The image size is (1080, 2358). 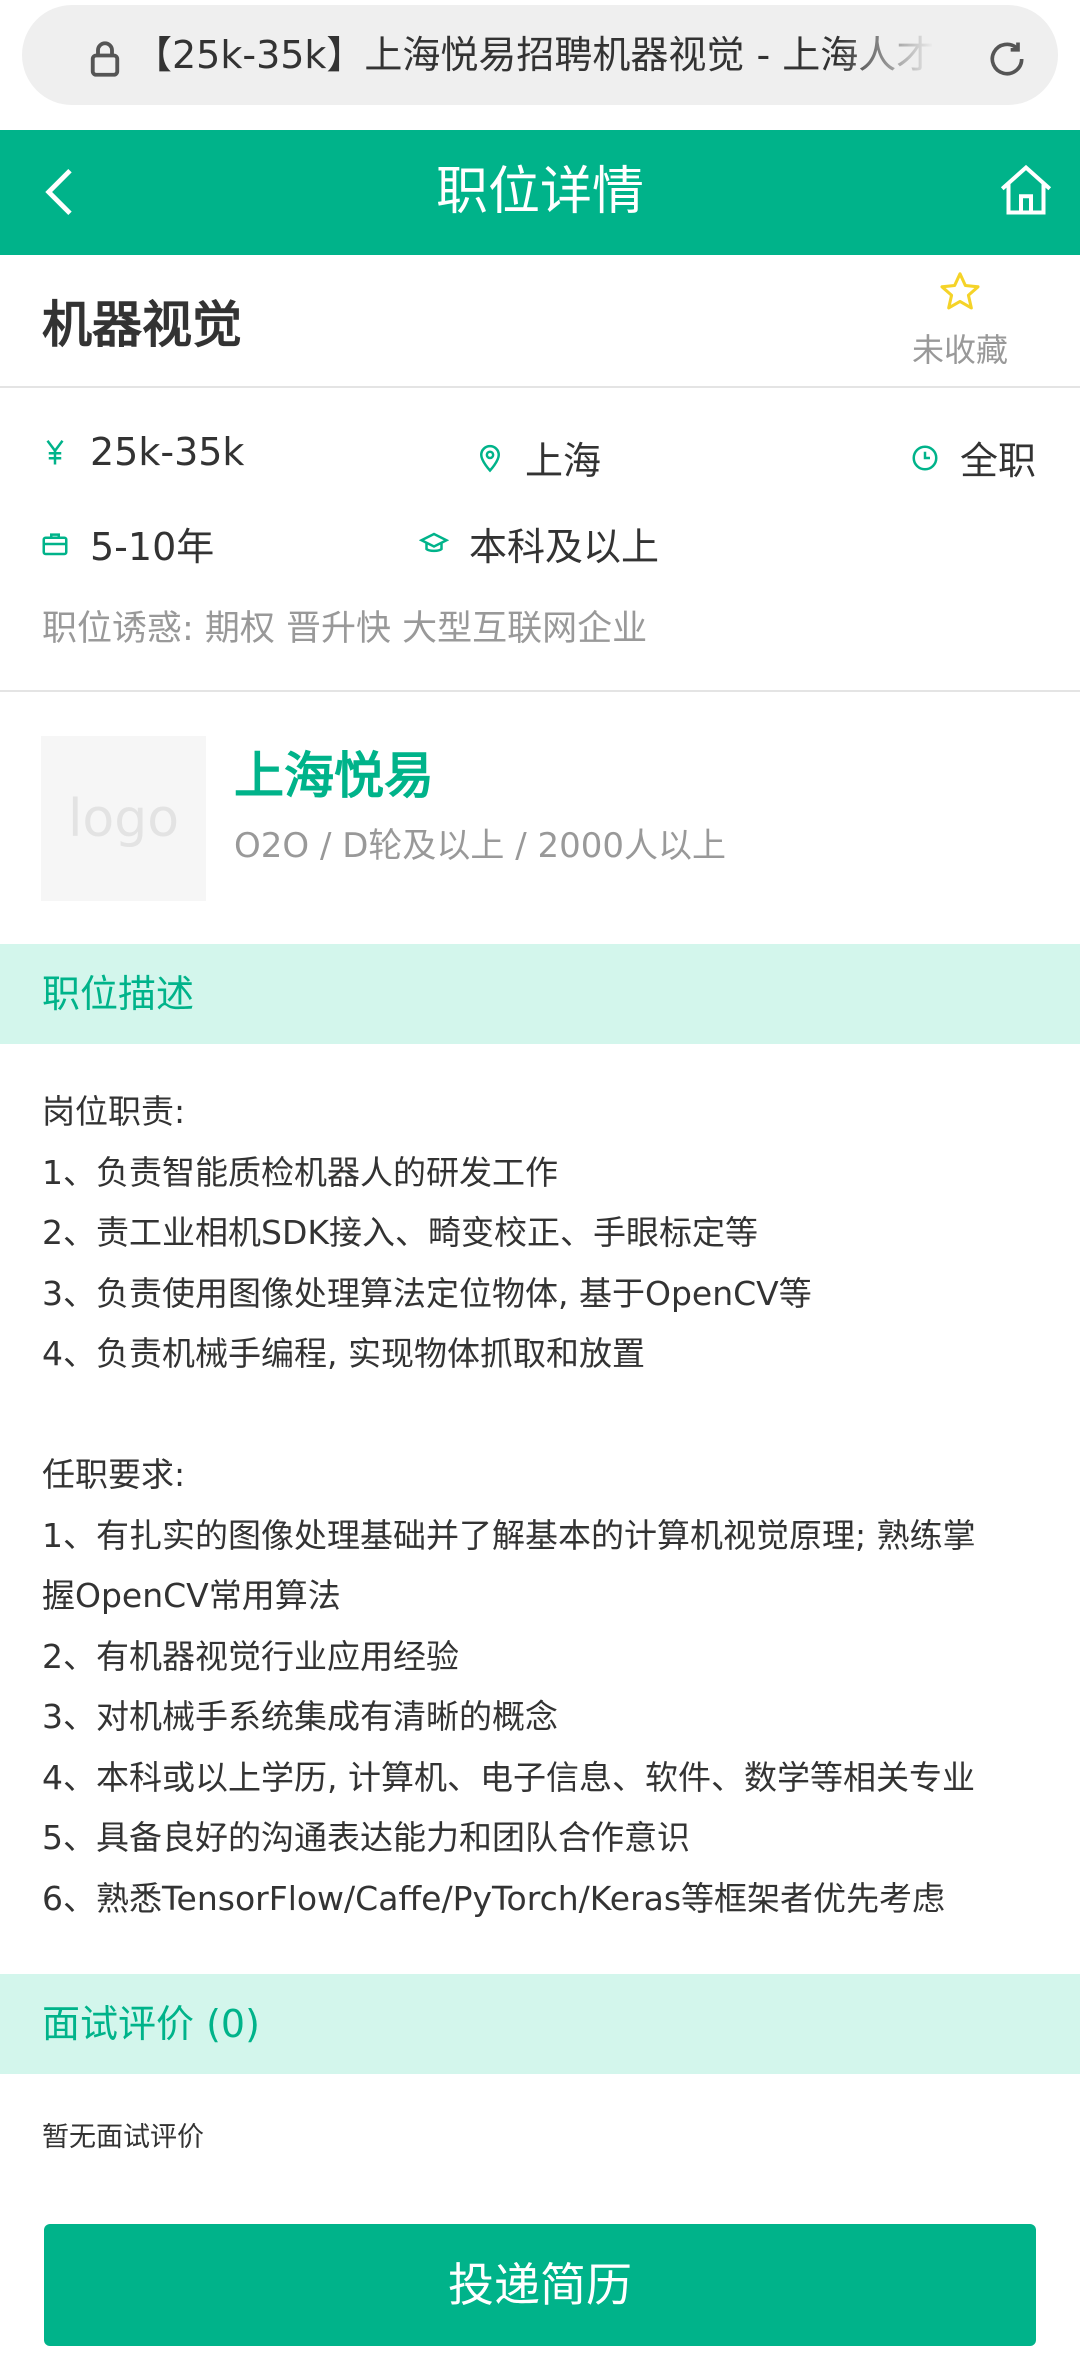 I want to click on list-item: 2、责工业相机SDK接入、畸变校正、手眼标定等, so click(x=400, y=1232).